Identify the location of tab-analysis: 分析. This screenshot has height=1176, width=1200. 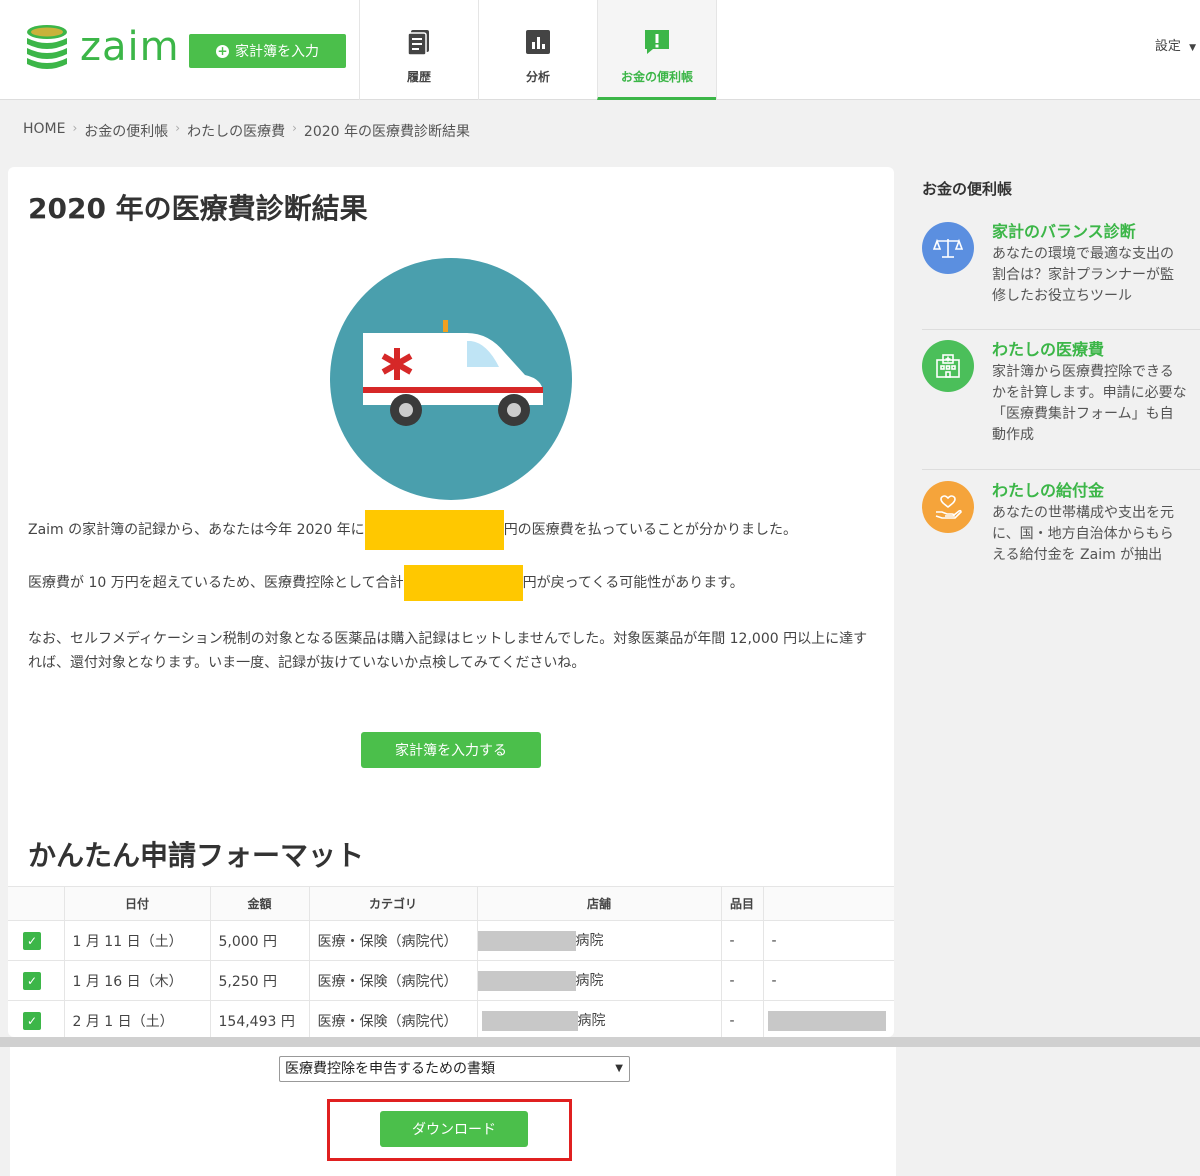
(537, 50).